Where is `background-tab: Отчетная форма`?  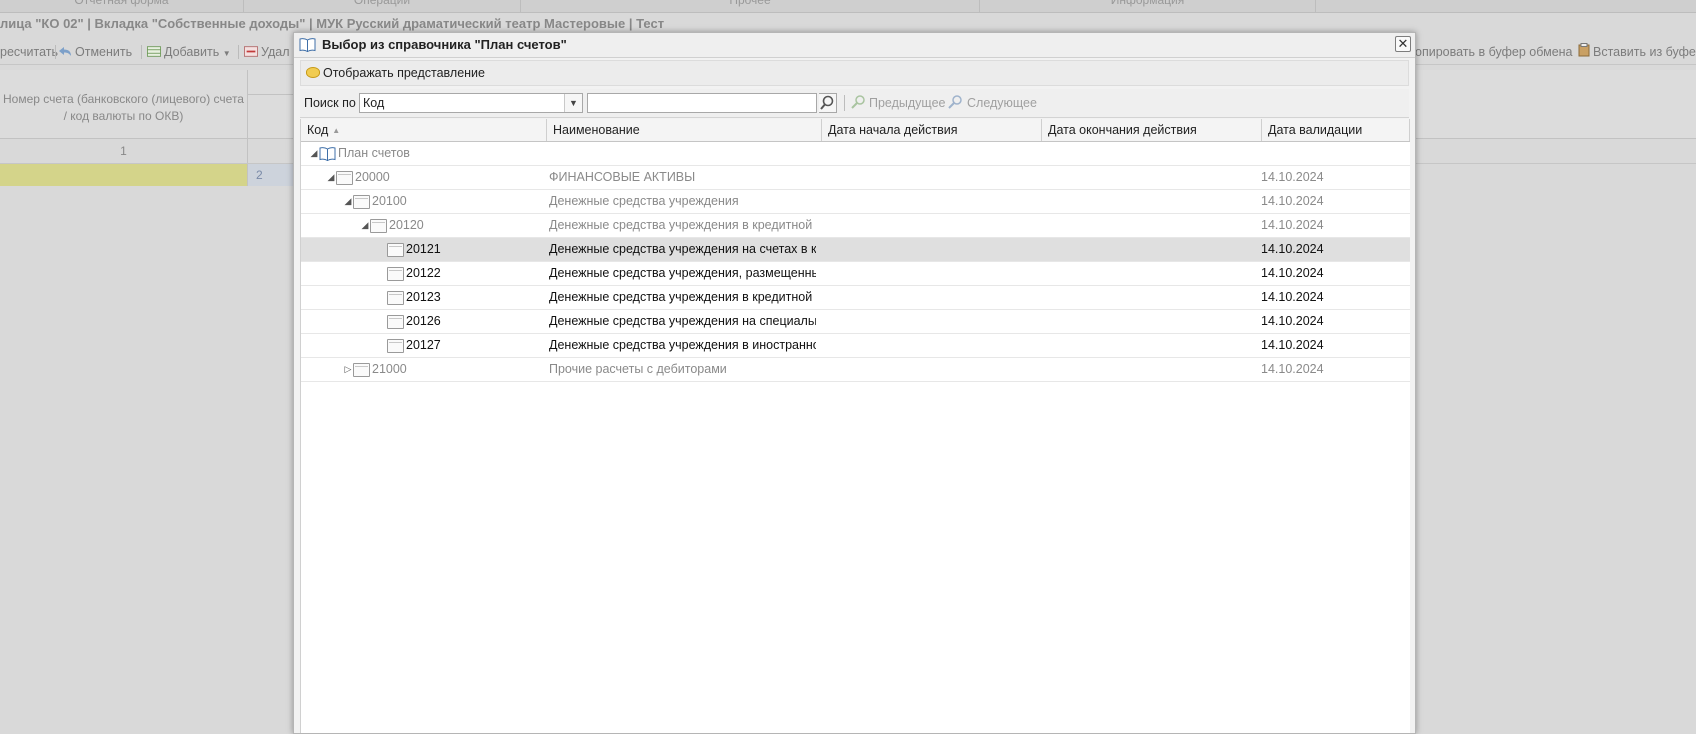 background-tab: Отчетная форма is located at coordinates (122, 6).